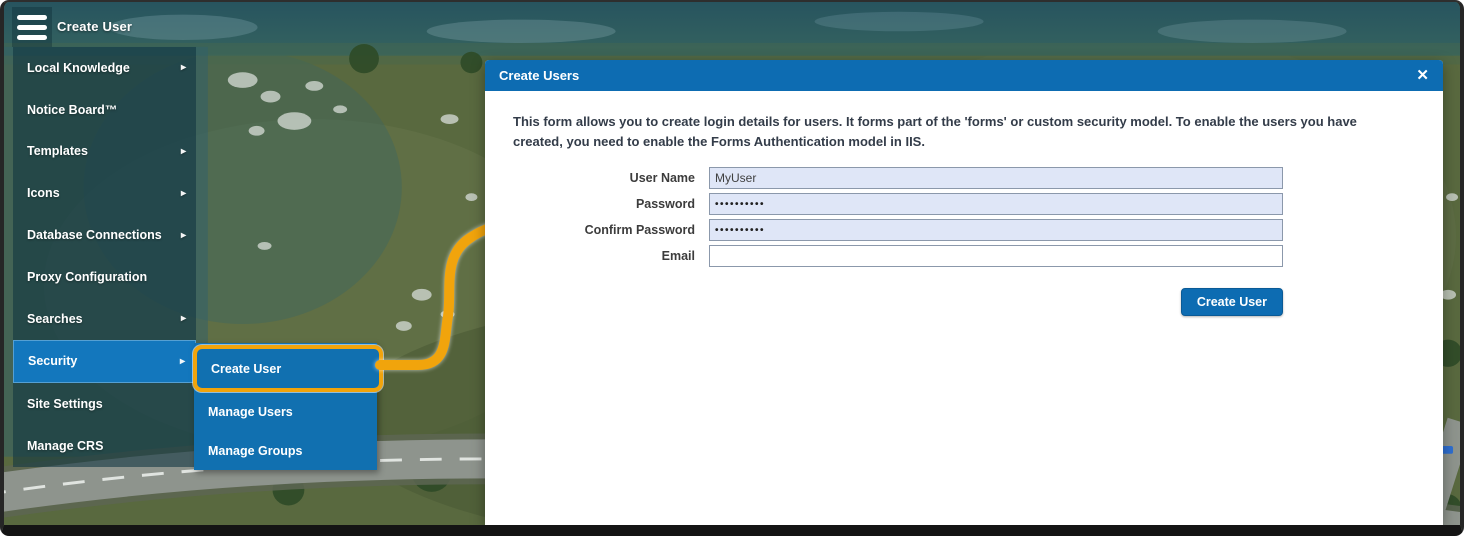 The height and width of the screenshot is (536, 1464). What do you see at coordinates (95, 26) in the screenshot?
I see `page-title: Create User` at bounding box center [95, 26].